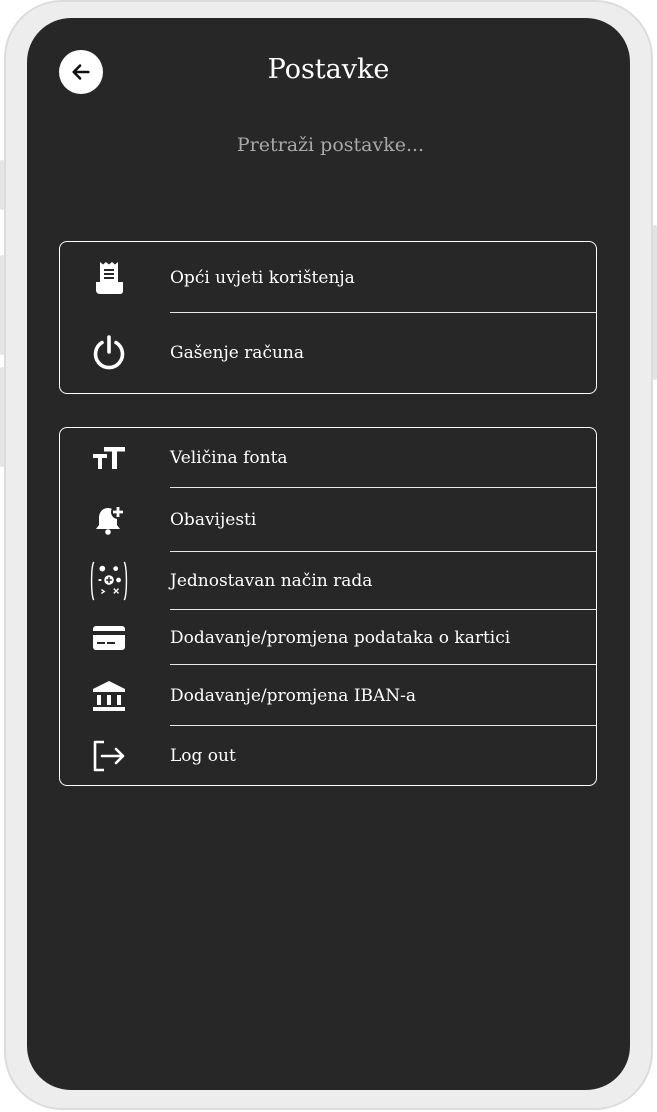 The image size is (657, 1112). What do you see at coordinates (262, 277) in the screenshot?
I see `terms-of-use-label: Opći uvjeti korištenja` at bounding box center [262, 277].